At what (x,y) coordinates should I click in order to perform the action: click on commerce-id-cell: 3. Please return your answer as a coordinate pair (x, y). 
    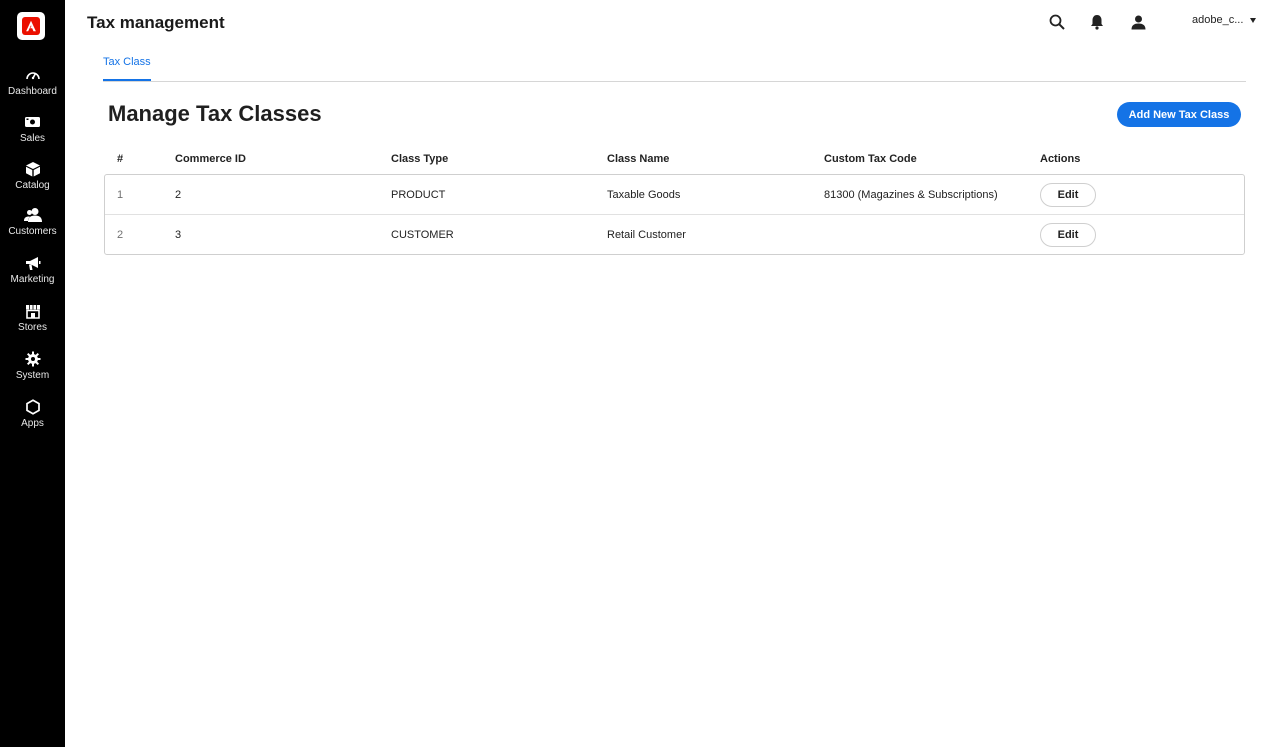
    Looking at the image, I should click on (178, 235).